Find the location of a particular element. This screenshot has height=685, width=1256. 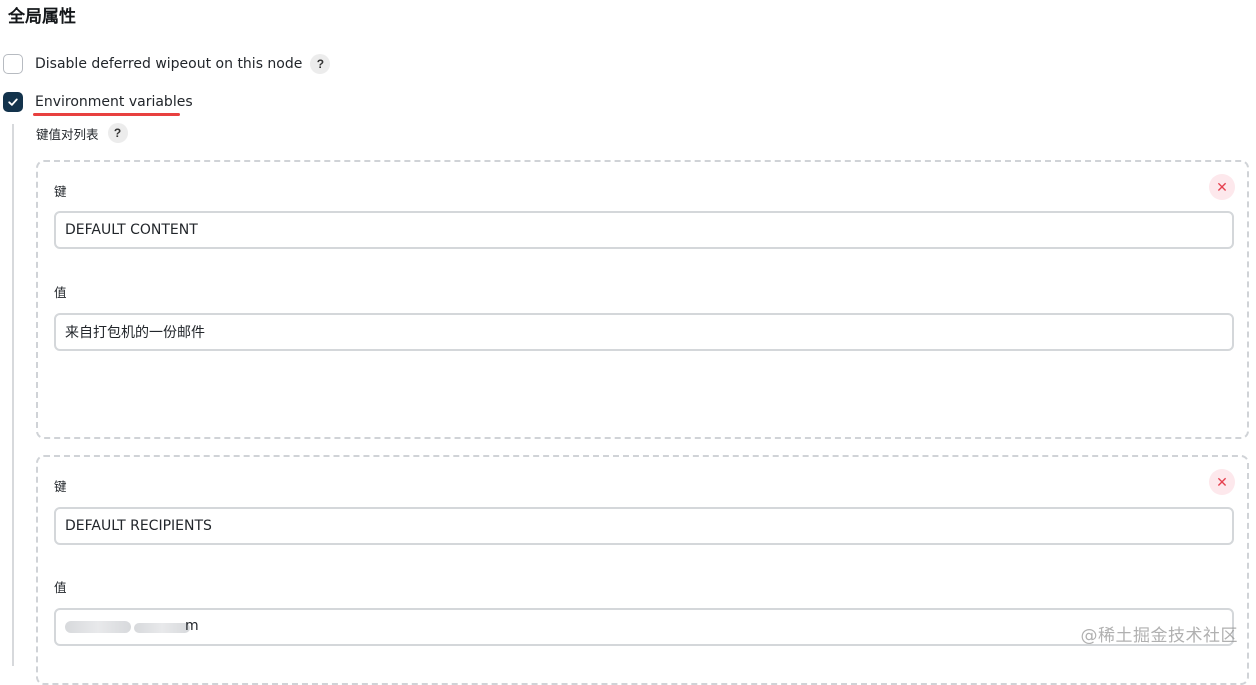

disable-wipeout-row: Disable deferred wipeout on this node ? is located at coordinates (167, 64).